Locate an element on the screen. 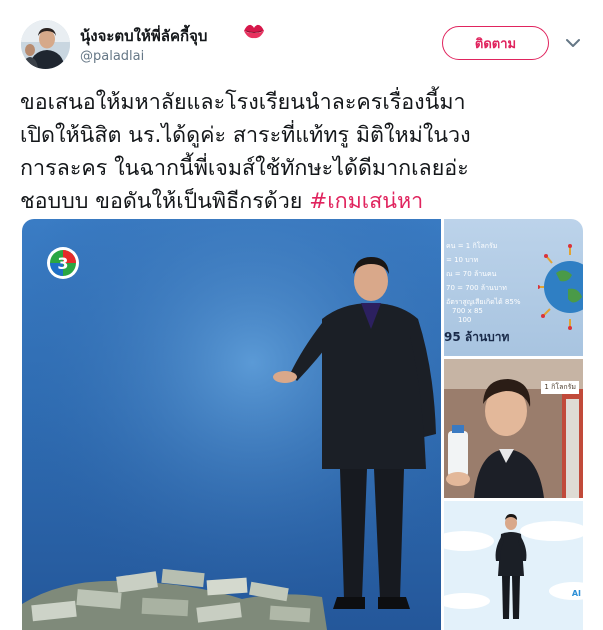 The image size is (603, 630). media-image-thumb-3: AI is located at coordinates (513, 565).